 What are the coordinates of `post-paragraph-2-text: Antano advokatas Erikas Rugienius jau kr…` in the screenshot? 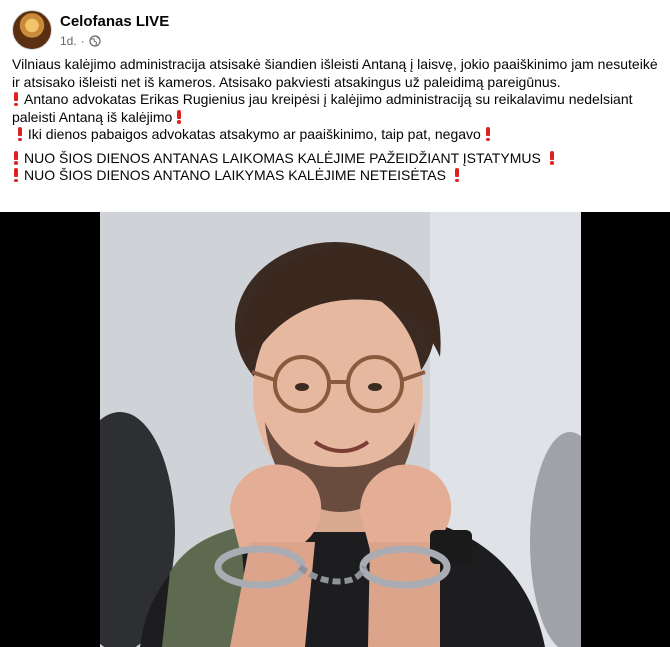 It's located at (322, 108).